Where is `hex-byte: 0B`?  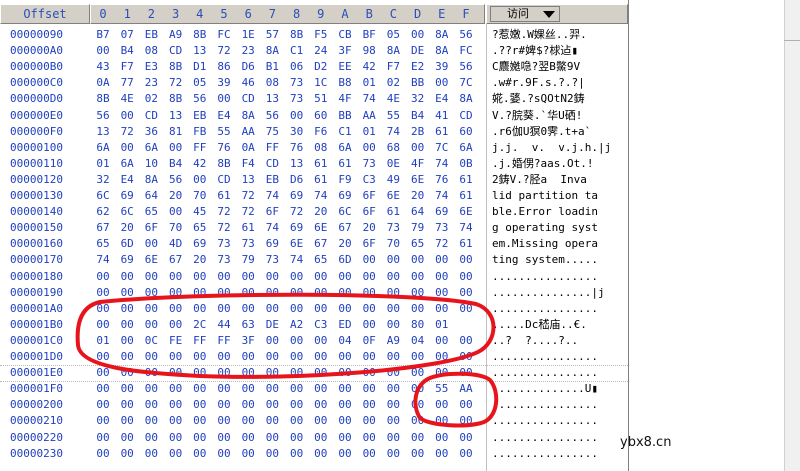 hex-byte: 0B is located at coordinates (466, 164).